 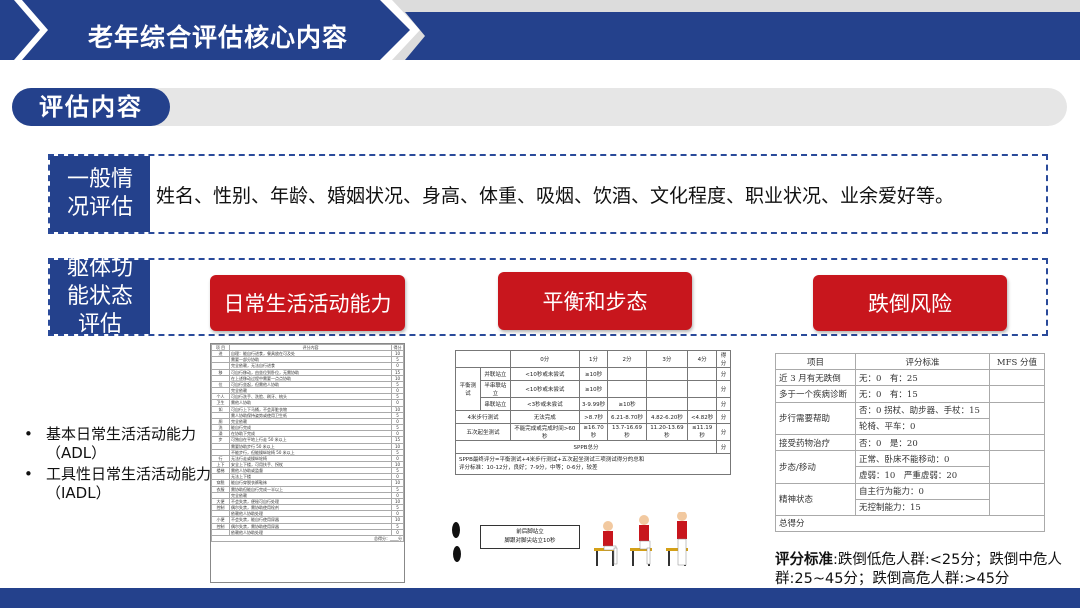 What do you see at coordinates (117, 484) in the screenshot?
I see `list-item: 工具性日常生活活动能力（IADL）` at bounding box center [117, 484].